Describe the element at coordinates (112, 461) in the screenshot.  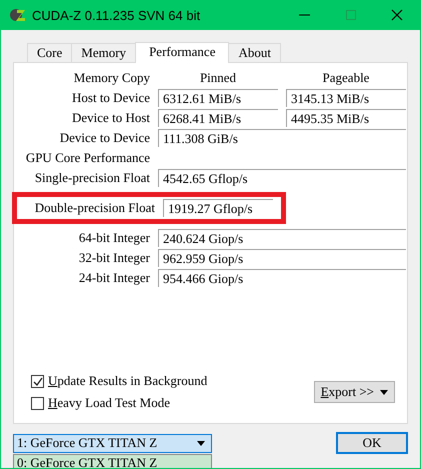
I see `dropdown-option: 0: GeForce GTX TITAN Z` at that location.